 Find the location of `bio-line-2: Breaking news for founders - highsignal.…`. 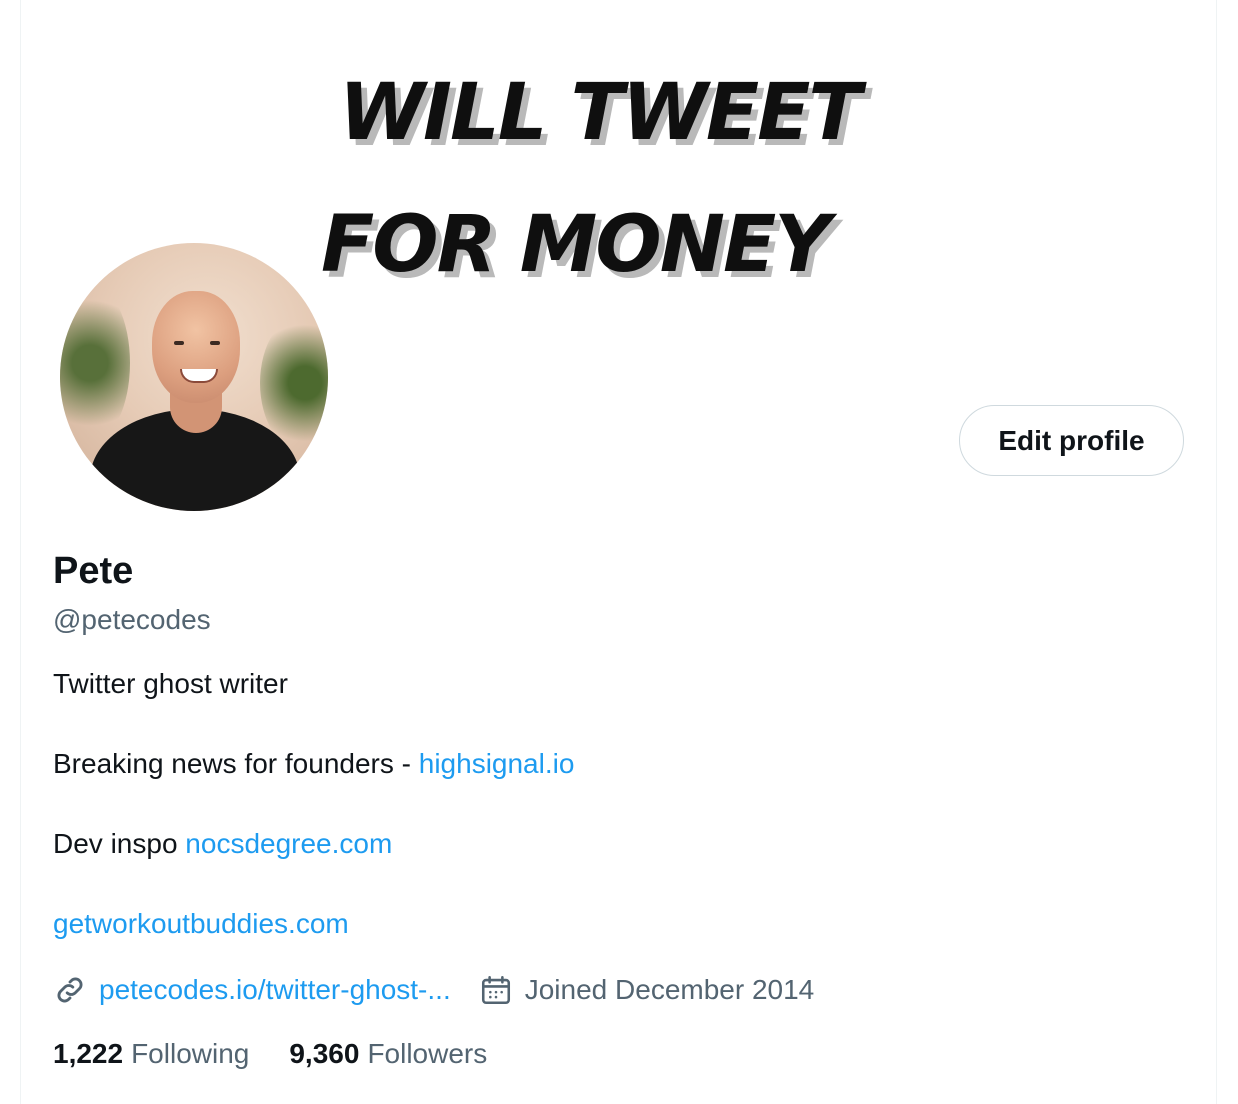

bio-line-2: Breaking news for founders - highsignal.… is located at coordinates (313, 764).